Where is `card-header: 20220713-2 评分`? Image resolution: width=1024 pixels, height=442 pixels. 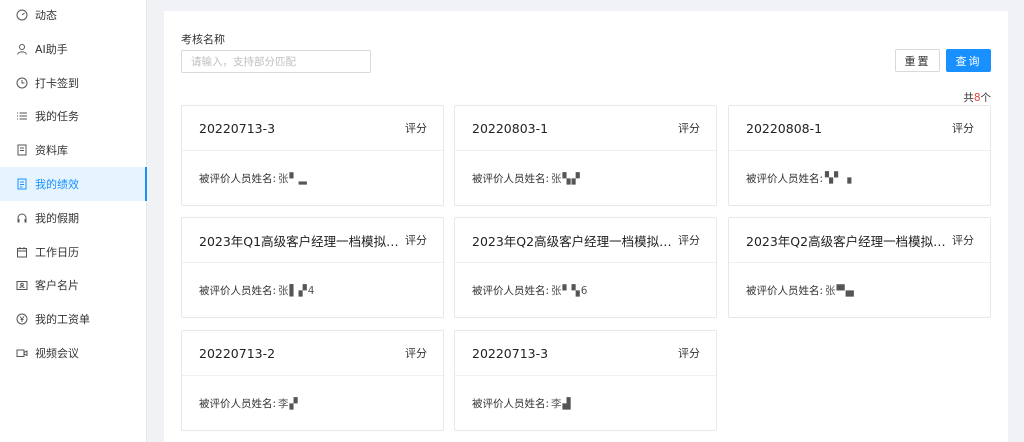 card-header: 20220713-2 评分 is located at coordinates (312, 353).